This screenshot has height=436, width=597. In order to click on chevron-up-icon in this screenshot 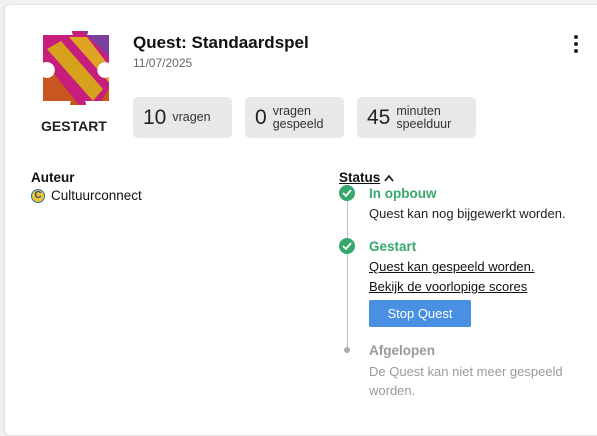, I will do `click(389, 177)`.